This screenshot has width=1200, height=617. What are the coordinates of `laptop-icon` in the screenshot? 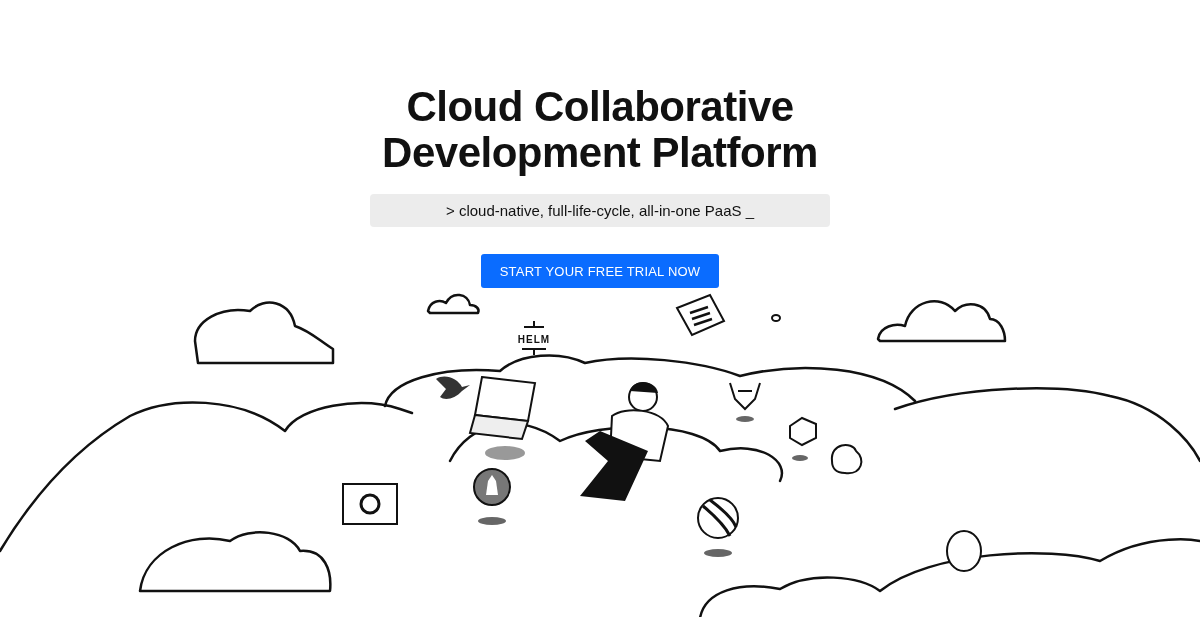 It's located at (502, 417).